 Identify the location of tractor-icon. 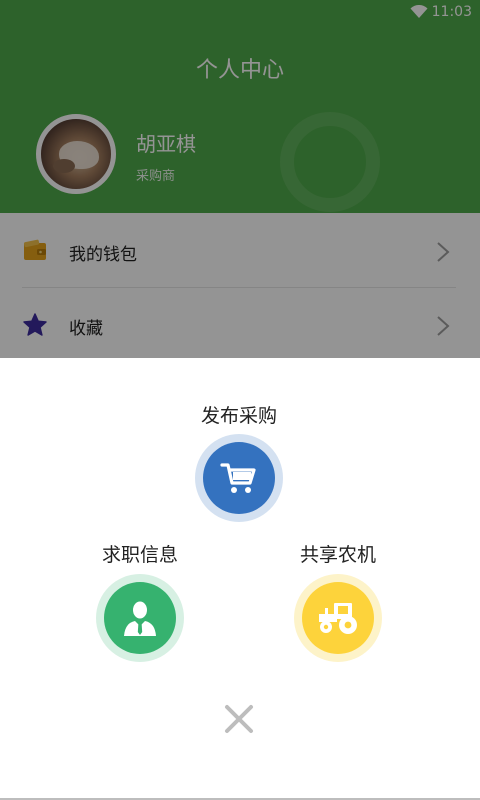
(338, 618).